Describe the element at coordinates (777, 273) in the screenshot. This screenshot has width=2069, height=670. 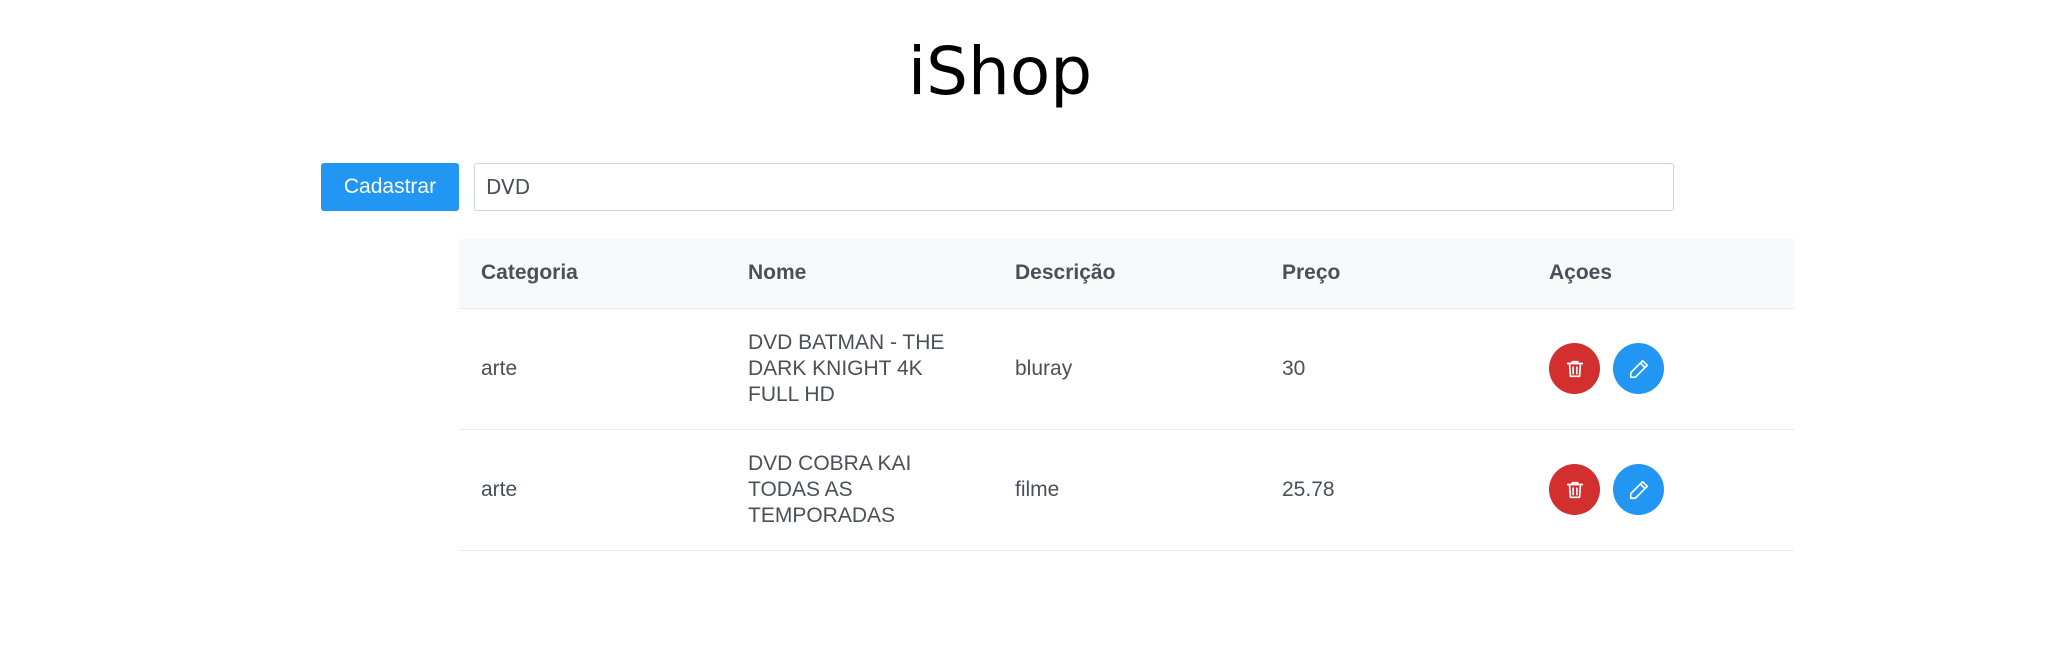
I see `column-header-nome: Nome` at that location.